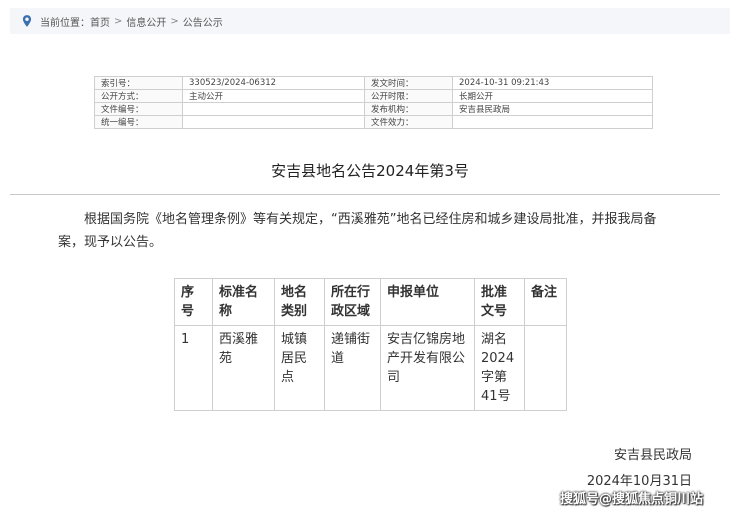 The image size is (740, 512). Describe the element at coordinates (193, 368) in the screenshot. I see `table-cell: 1` at that location.